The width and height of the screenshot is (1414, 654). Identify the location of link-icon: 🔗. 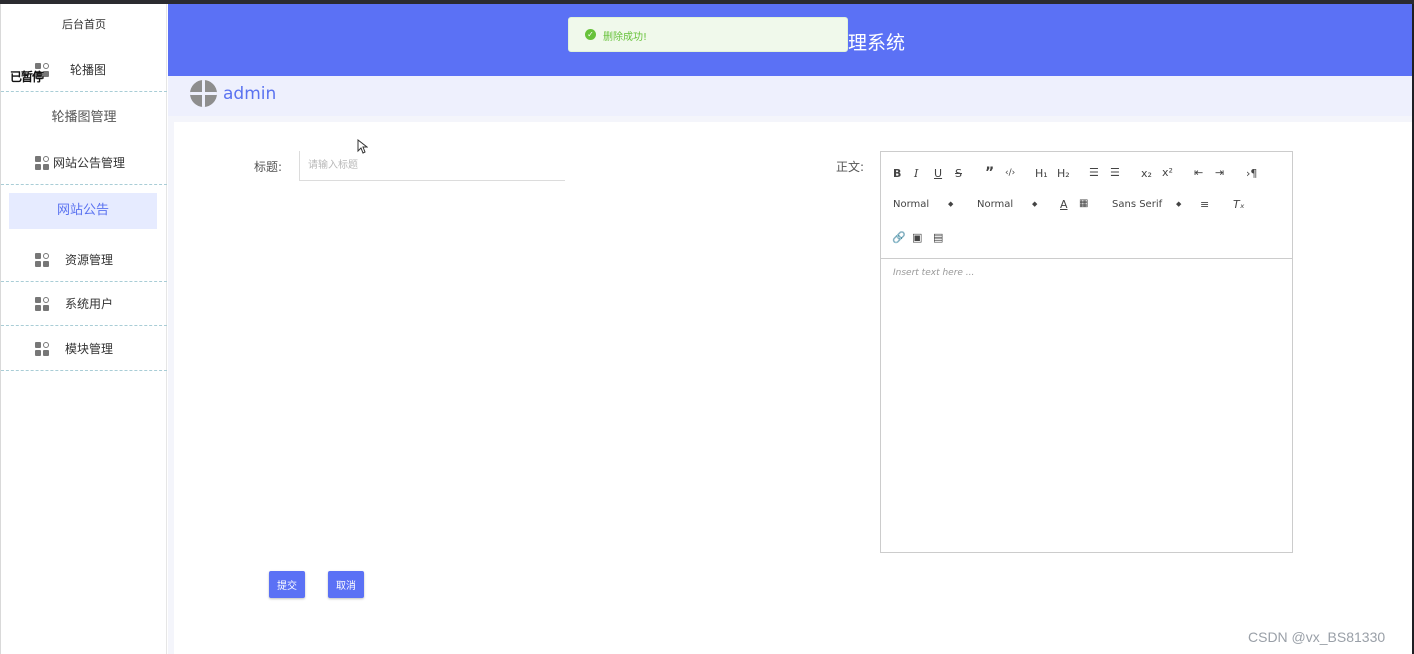
(899, 237).